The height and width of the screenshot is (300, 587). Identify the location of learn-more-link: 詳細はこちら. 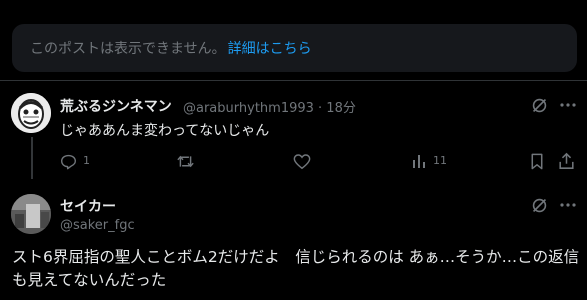
(270, 48).